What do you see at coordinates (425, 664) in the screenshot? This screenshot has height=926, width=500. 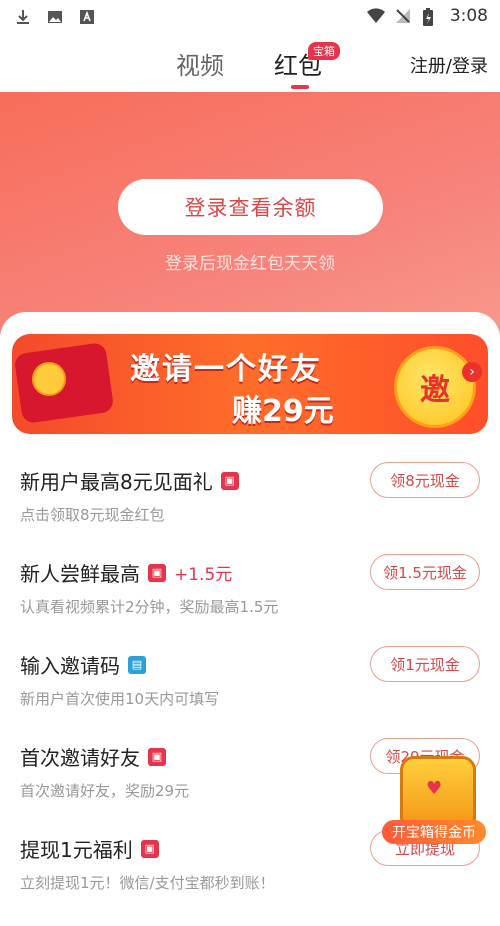 I see `claim-1-yuan-button: 领1元现金` at bounding box center [425, 664].